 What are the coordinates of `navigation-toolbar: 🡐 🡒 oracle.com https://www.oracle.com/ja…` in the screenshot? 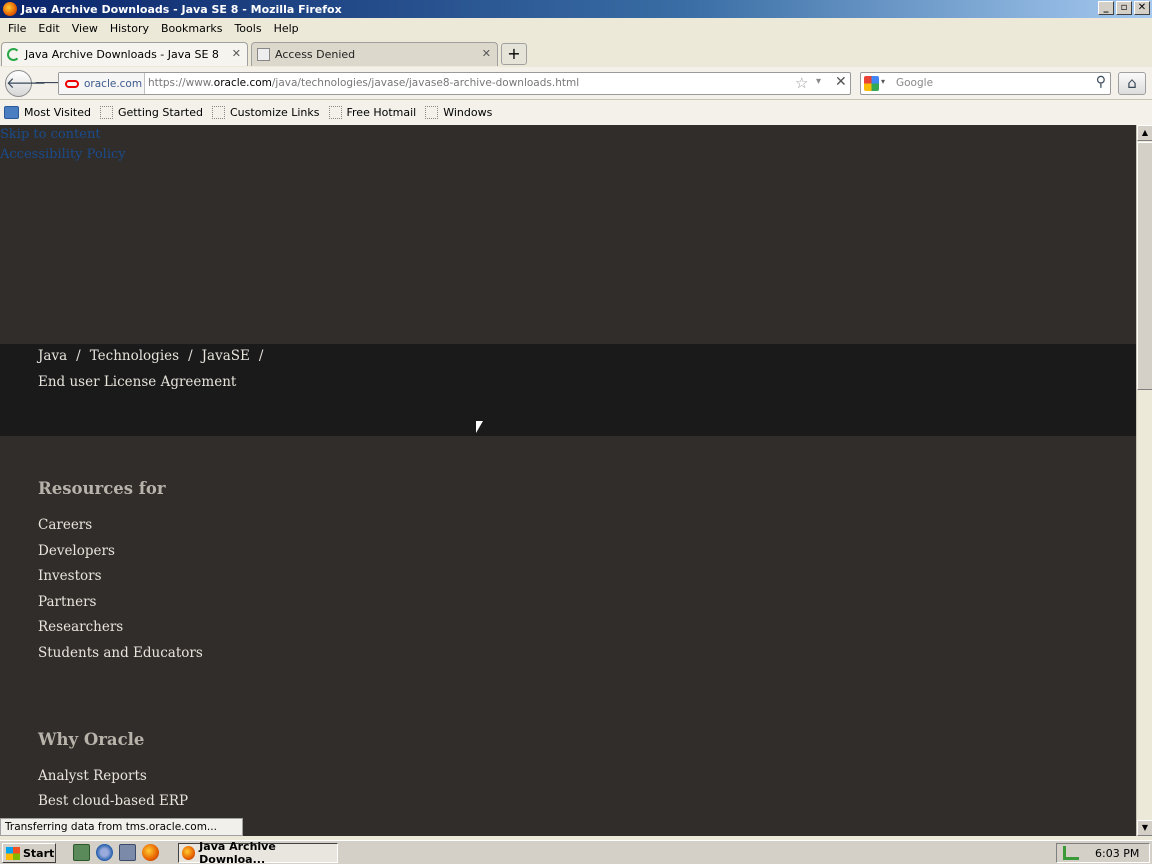 It's located at (576, 83).